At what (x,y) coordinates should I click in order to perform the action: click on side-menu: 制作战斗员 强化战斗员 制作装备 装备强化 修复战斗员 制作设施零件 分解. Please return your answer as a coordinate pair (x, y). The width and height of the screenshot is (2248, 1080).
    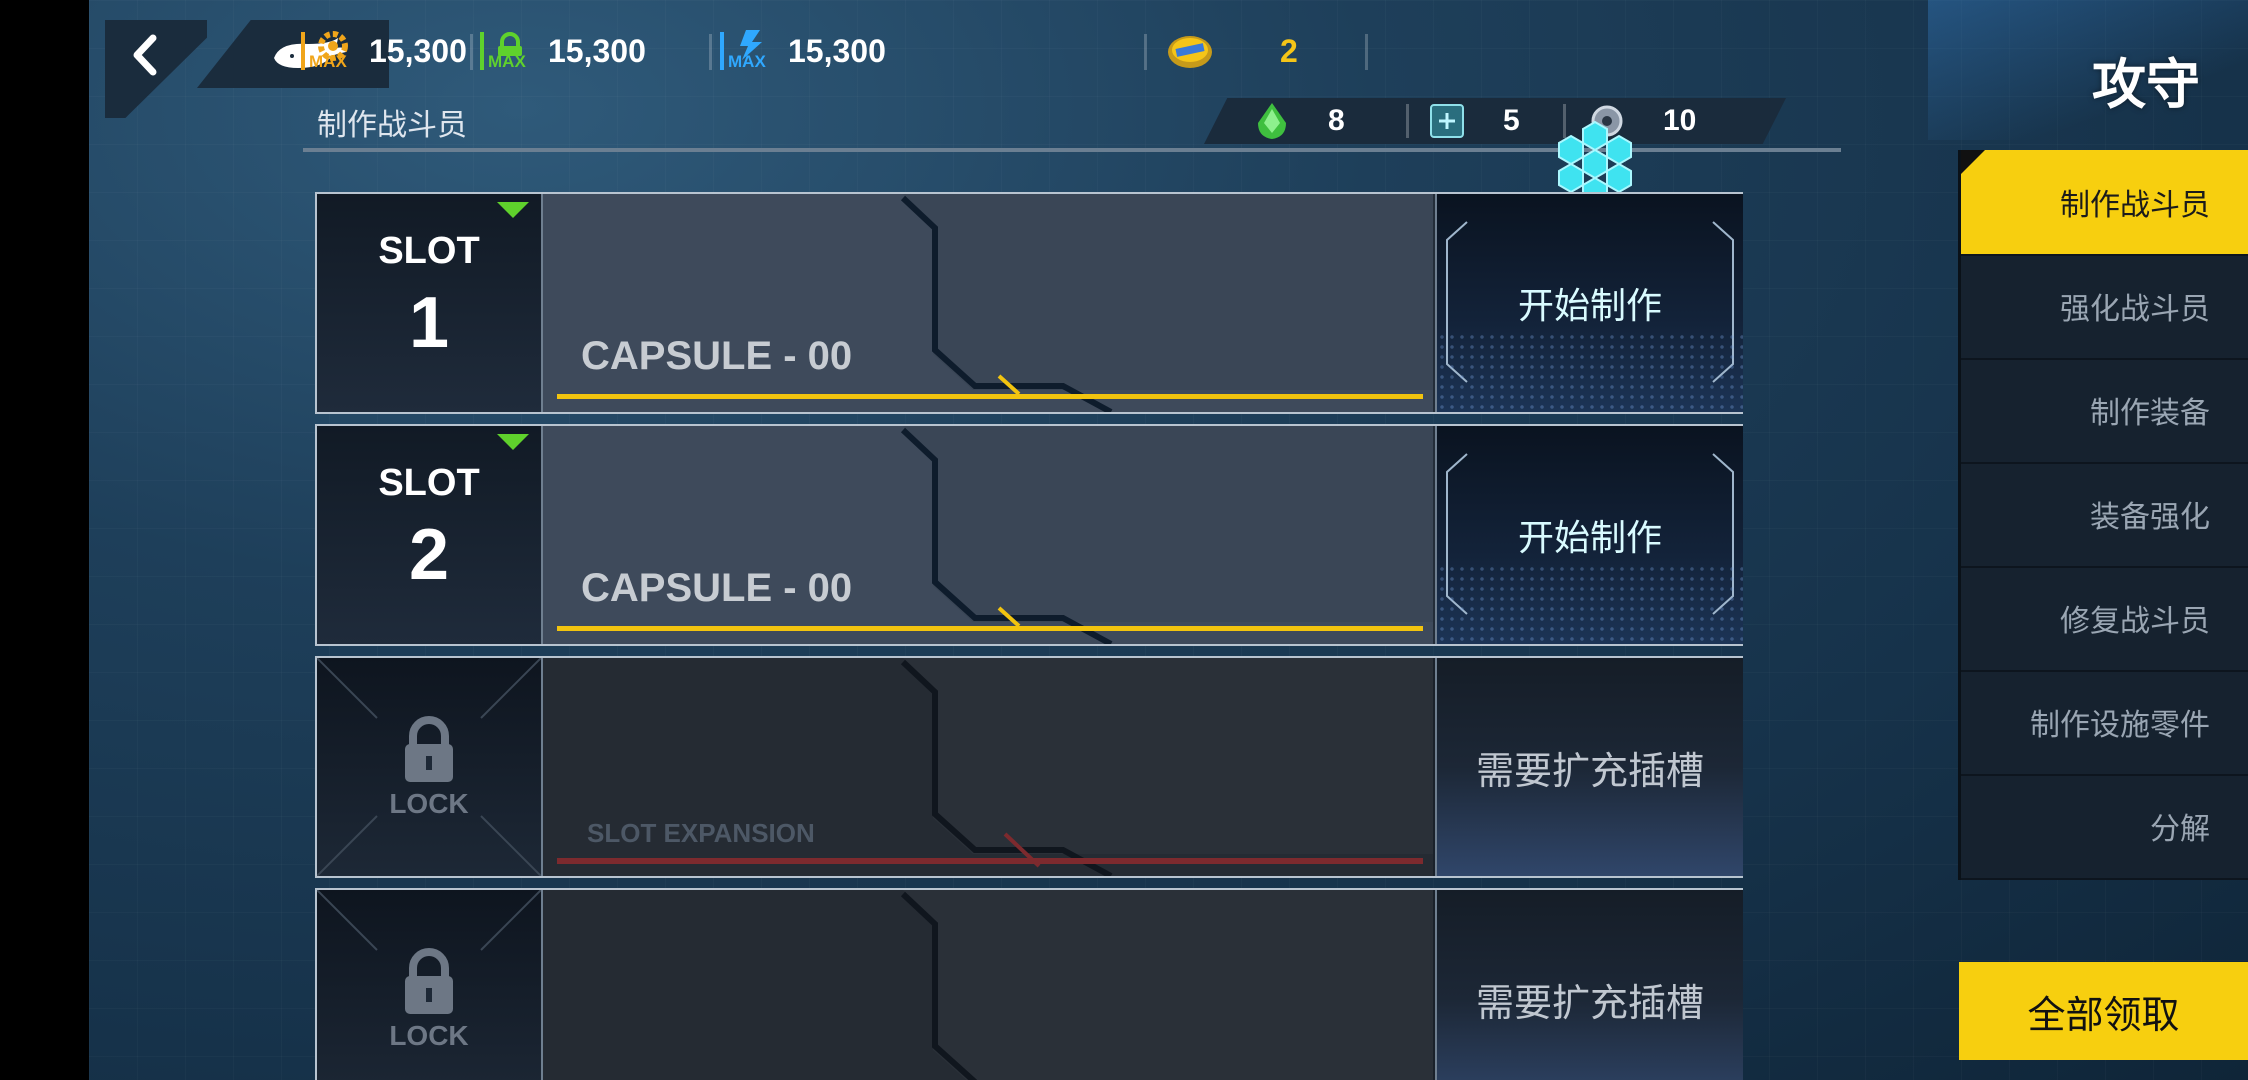
    Looking at the image, I should click on (2103, 515).